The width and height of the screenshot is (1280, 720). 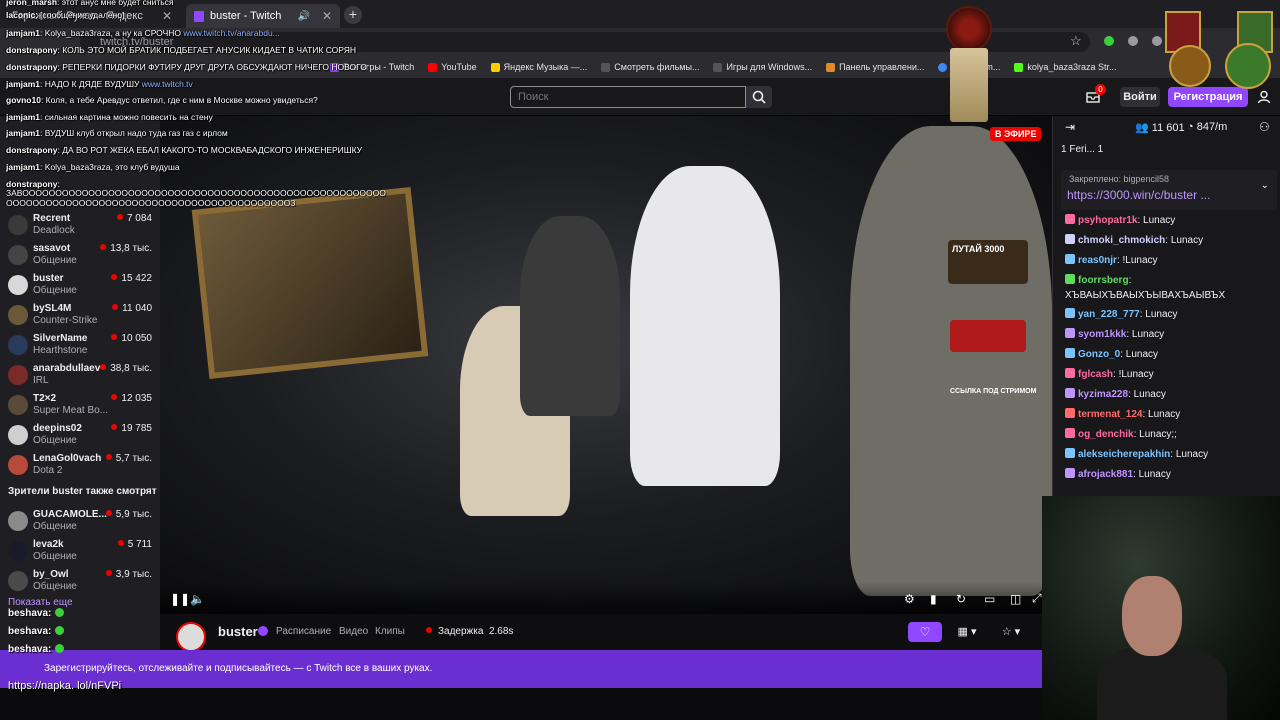 I want to click on channel-viewers: 7 084, so click(x=134, y=218).